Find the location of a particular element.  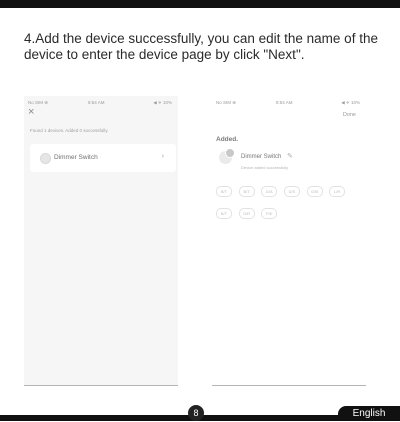

check-icon is located at coordinates (230, 153).